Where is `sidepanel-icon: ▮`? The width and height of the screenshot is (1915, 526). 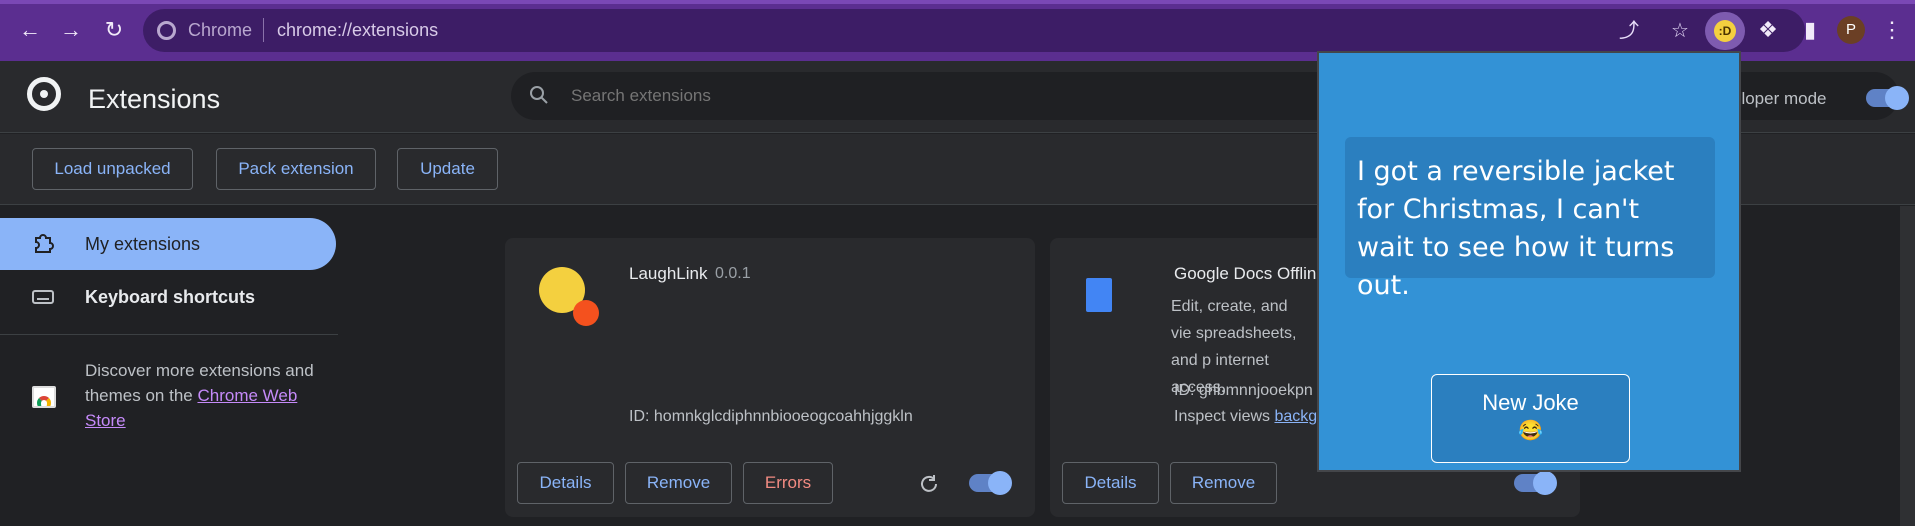 sidepanel-icon: ▮ is located at coordinates (1810, 30).